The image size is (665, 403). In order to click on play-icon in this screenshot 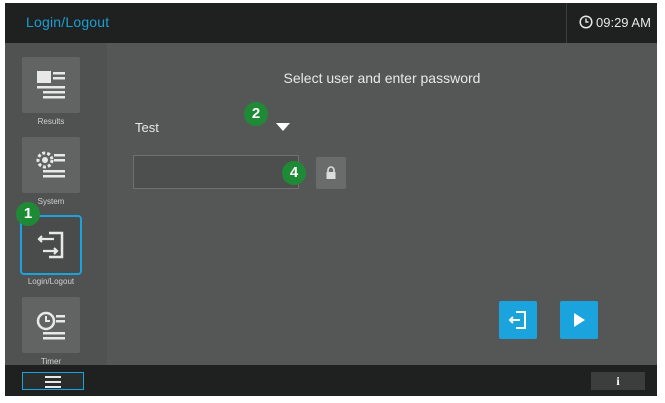, I will do `click(579, 320)`.